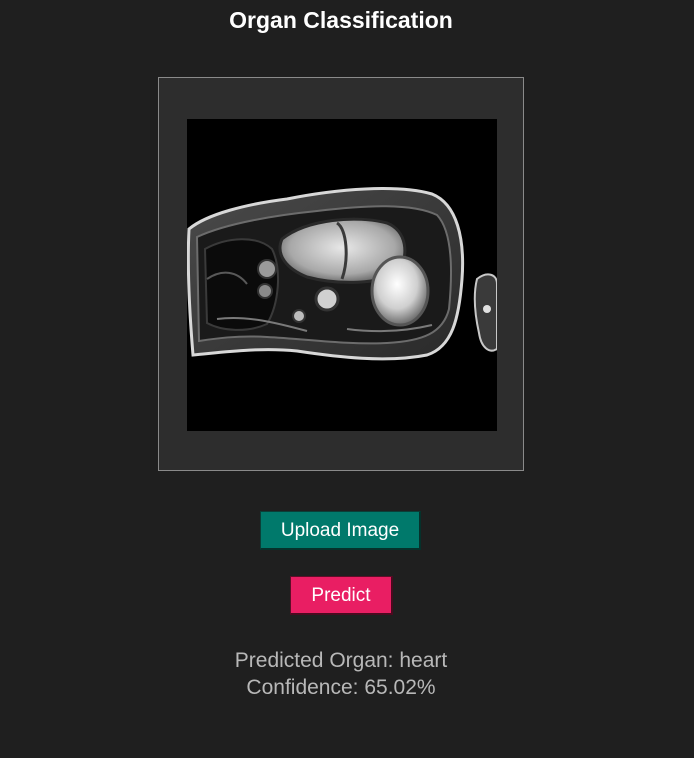 The image size is (694, 758). What do you see at coordinates (341, 660) in the screenshot?
I see `predicted-organ-text: Predicted Organ: heart` at bounding box center [341, 660].